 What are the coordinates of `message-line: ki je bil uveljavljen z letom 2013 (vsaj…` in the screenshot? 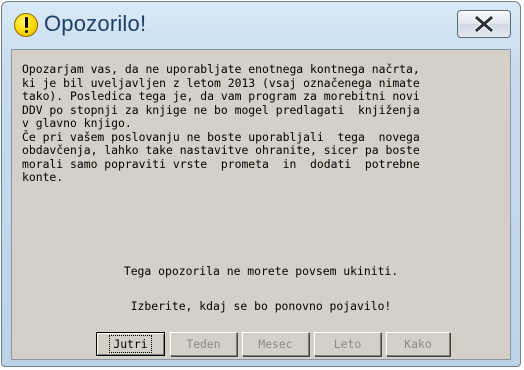 It's located at (221, 82).